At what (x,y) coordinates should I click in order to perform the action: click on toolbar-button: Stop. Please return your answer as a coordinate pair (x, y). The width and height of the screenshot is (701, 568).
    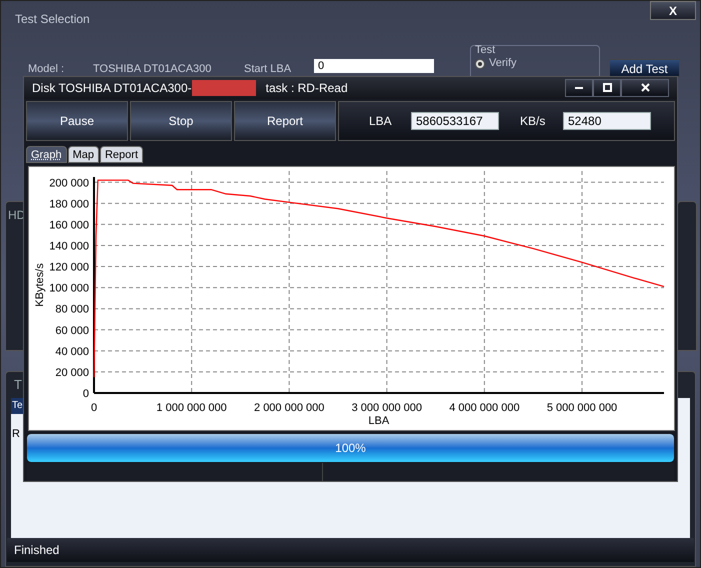
    Looking at the image, I should click on (181, 120).